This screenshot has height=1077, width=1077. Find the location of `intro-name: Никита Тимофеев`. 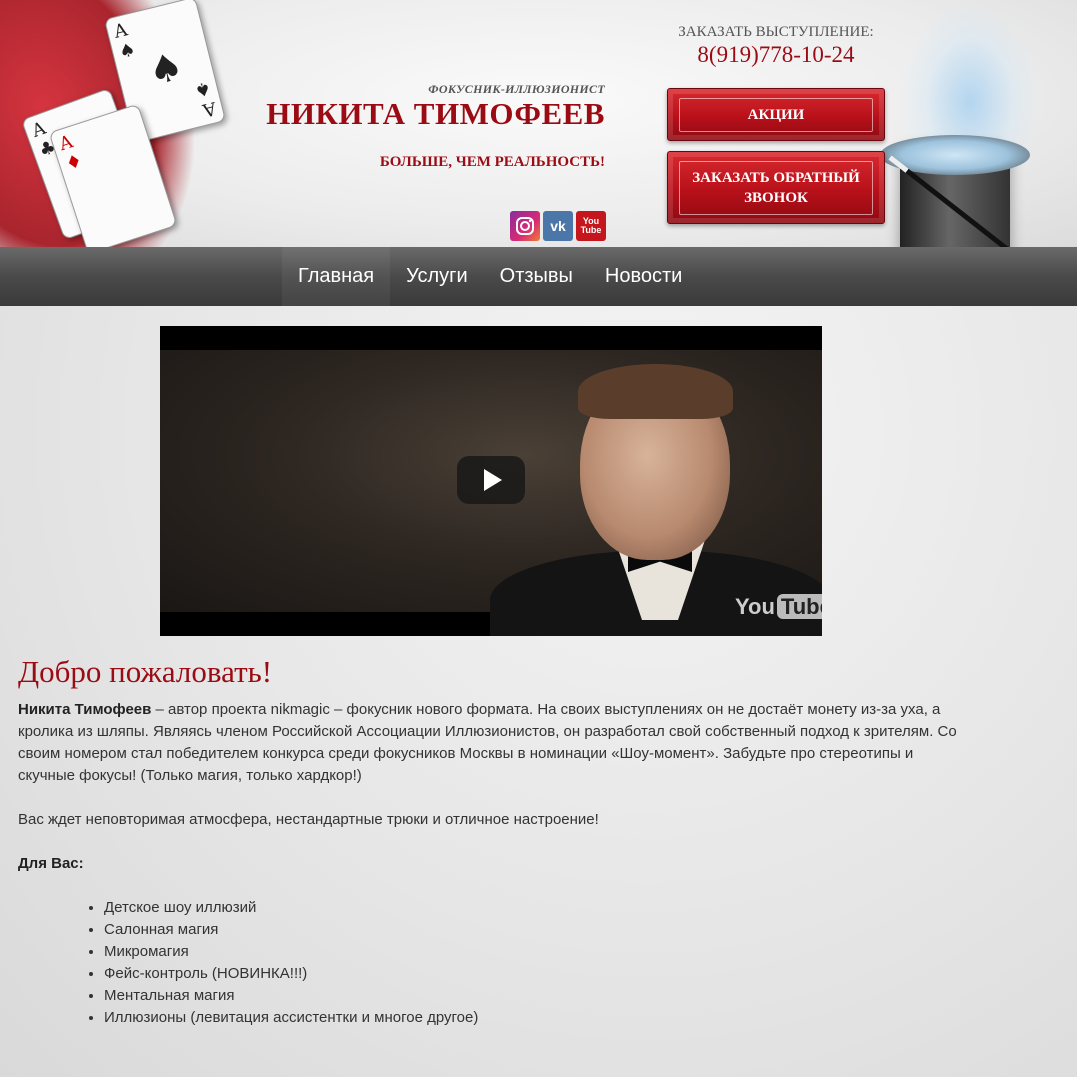

intro-name: Никита Тимофеев is located at coordinates (85, 709).